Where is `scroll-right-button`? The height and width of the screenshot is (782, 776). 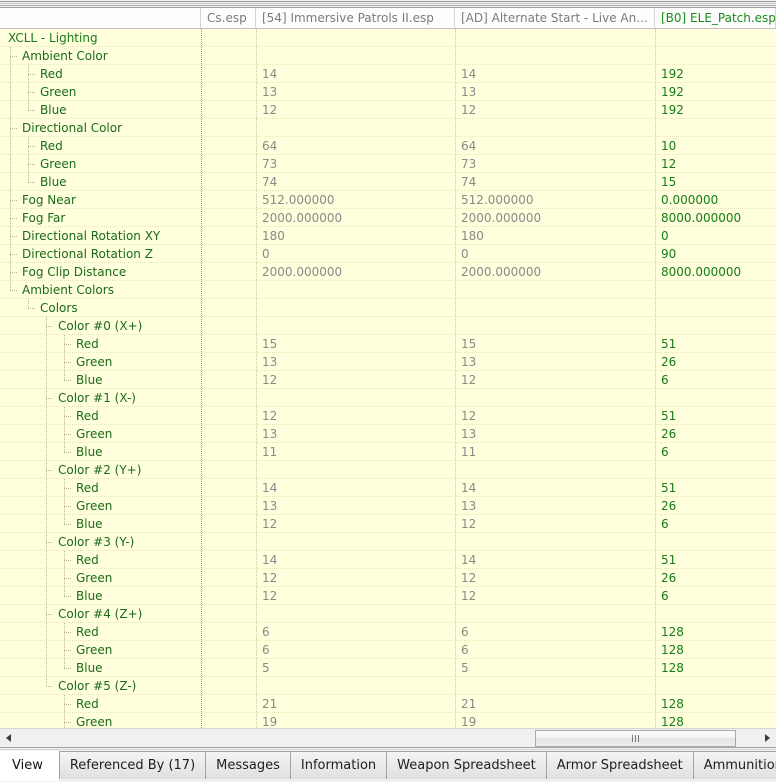 scroll-right-button is located at coordinates (767, 738).